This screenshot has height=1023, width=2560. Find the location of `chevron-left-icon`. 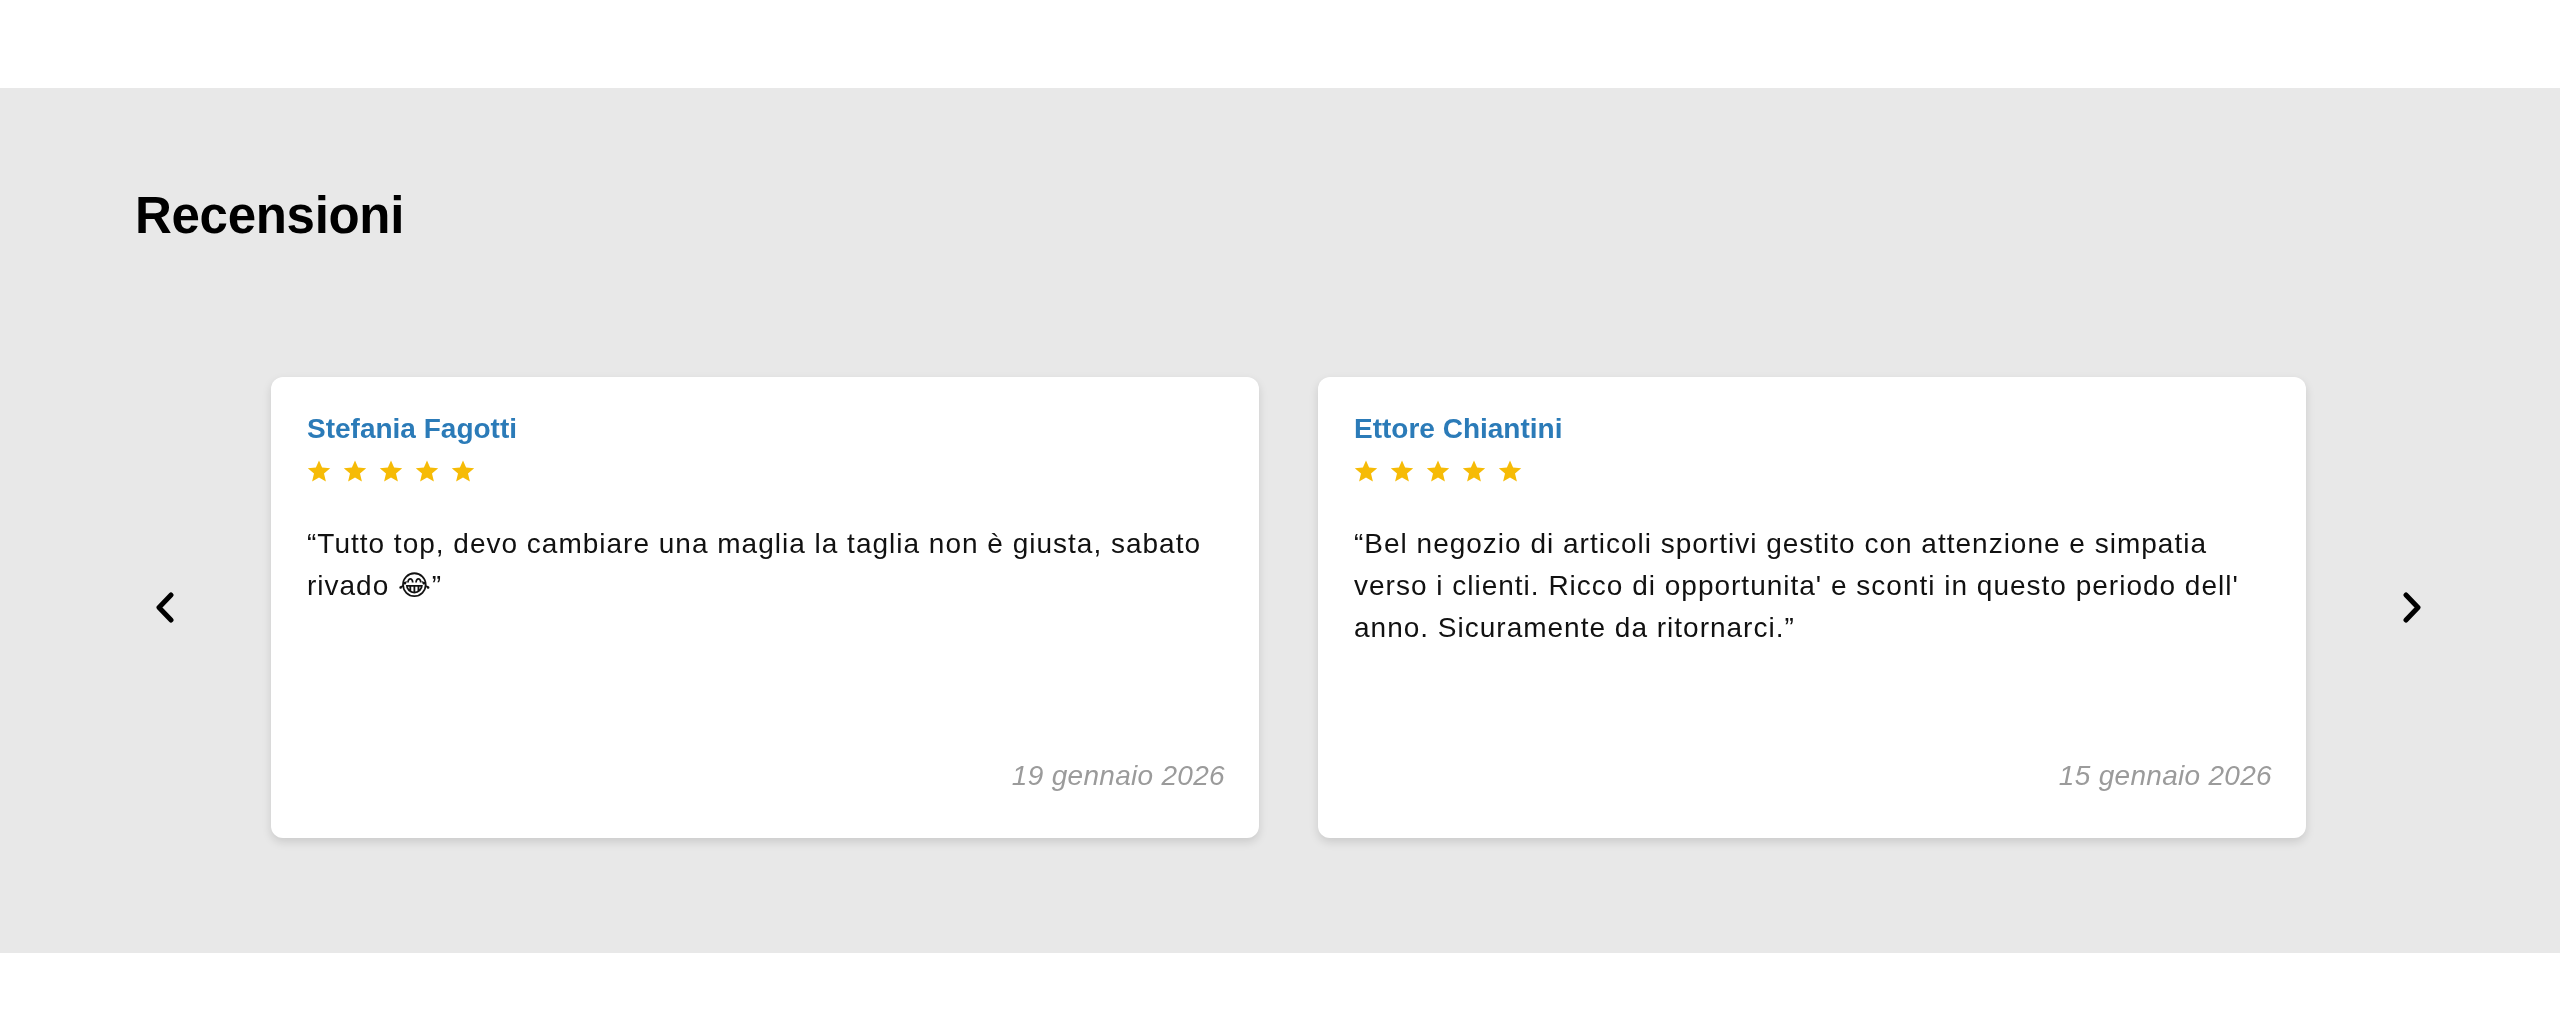

chevron-left-icon is located at coordinates (165, 607).